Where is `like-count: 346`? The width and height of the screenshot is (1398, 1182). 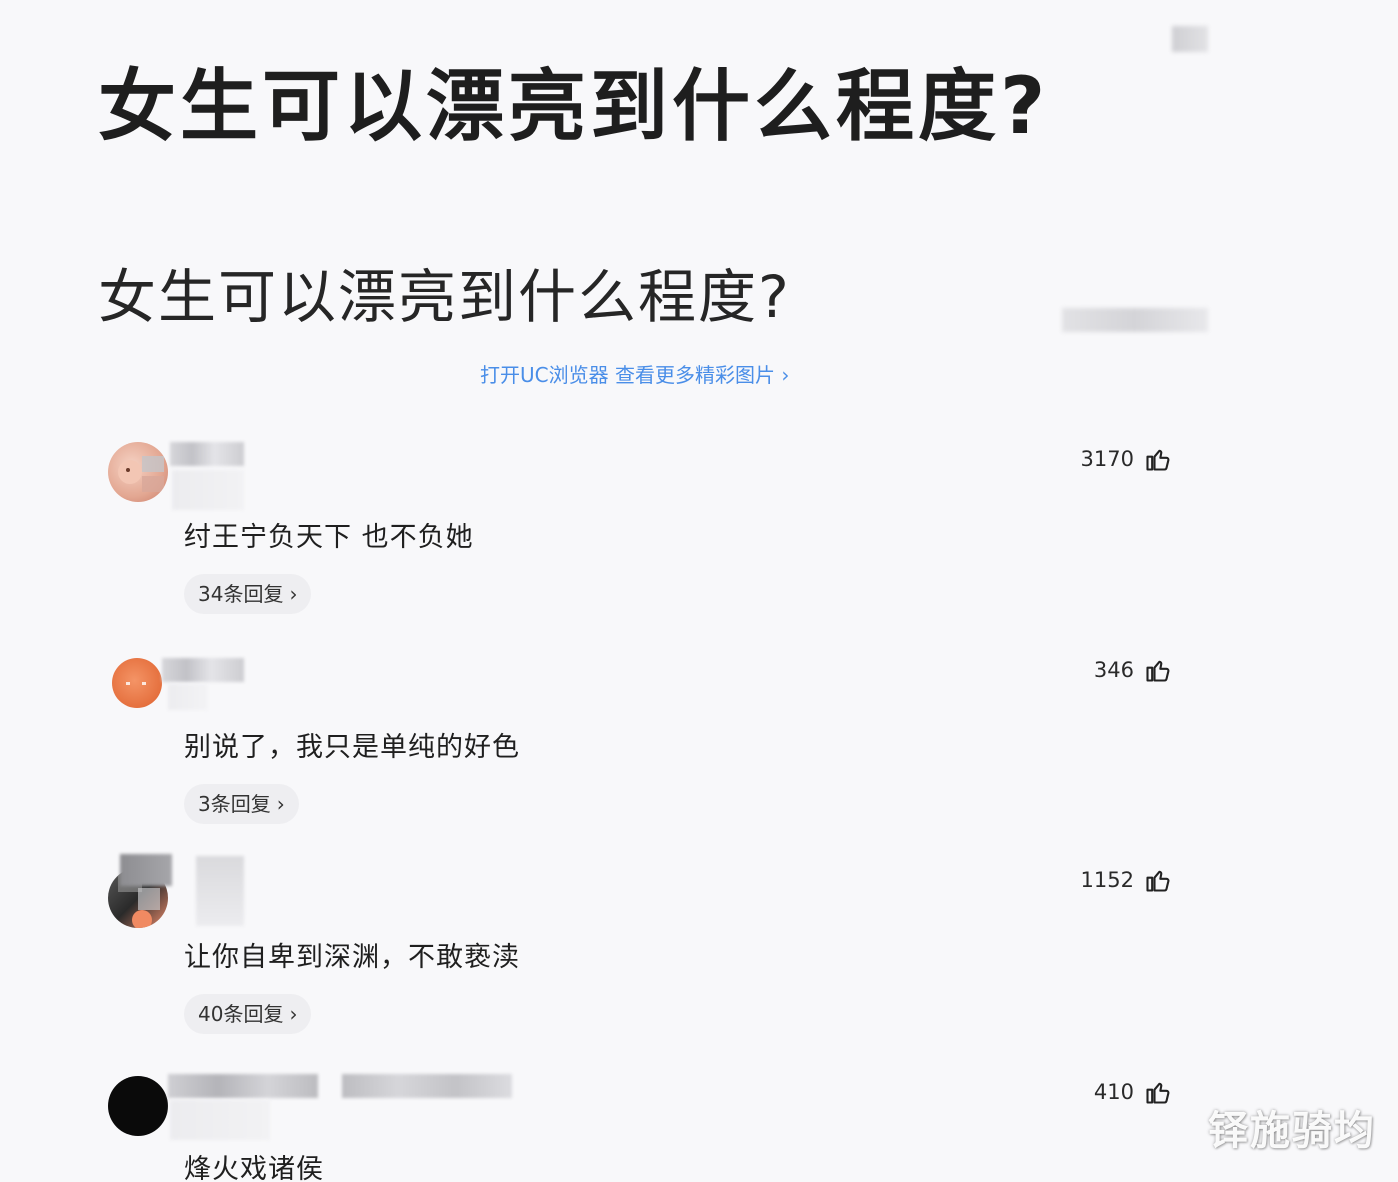 like-count: 346 is located at coordinates (1133, 670).